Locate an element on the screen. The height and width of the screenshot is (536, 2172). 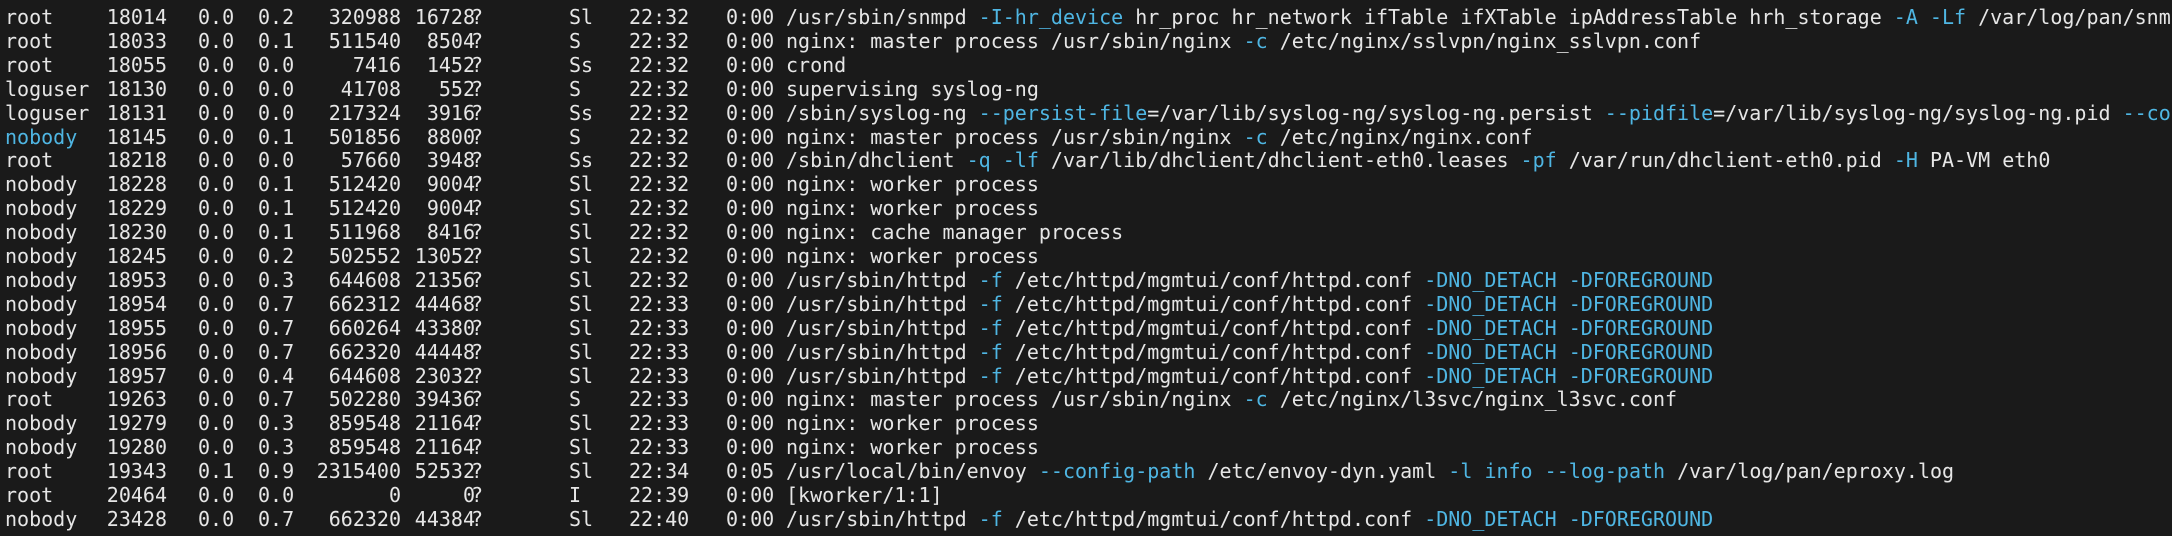
vsz-cell: 7416 is located at coordinates (376, 64).